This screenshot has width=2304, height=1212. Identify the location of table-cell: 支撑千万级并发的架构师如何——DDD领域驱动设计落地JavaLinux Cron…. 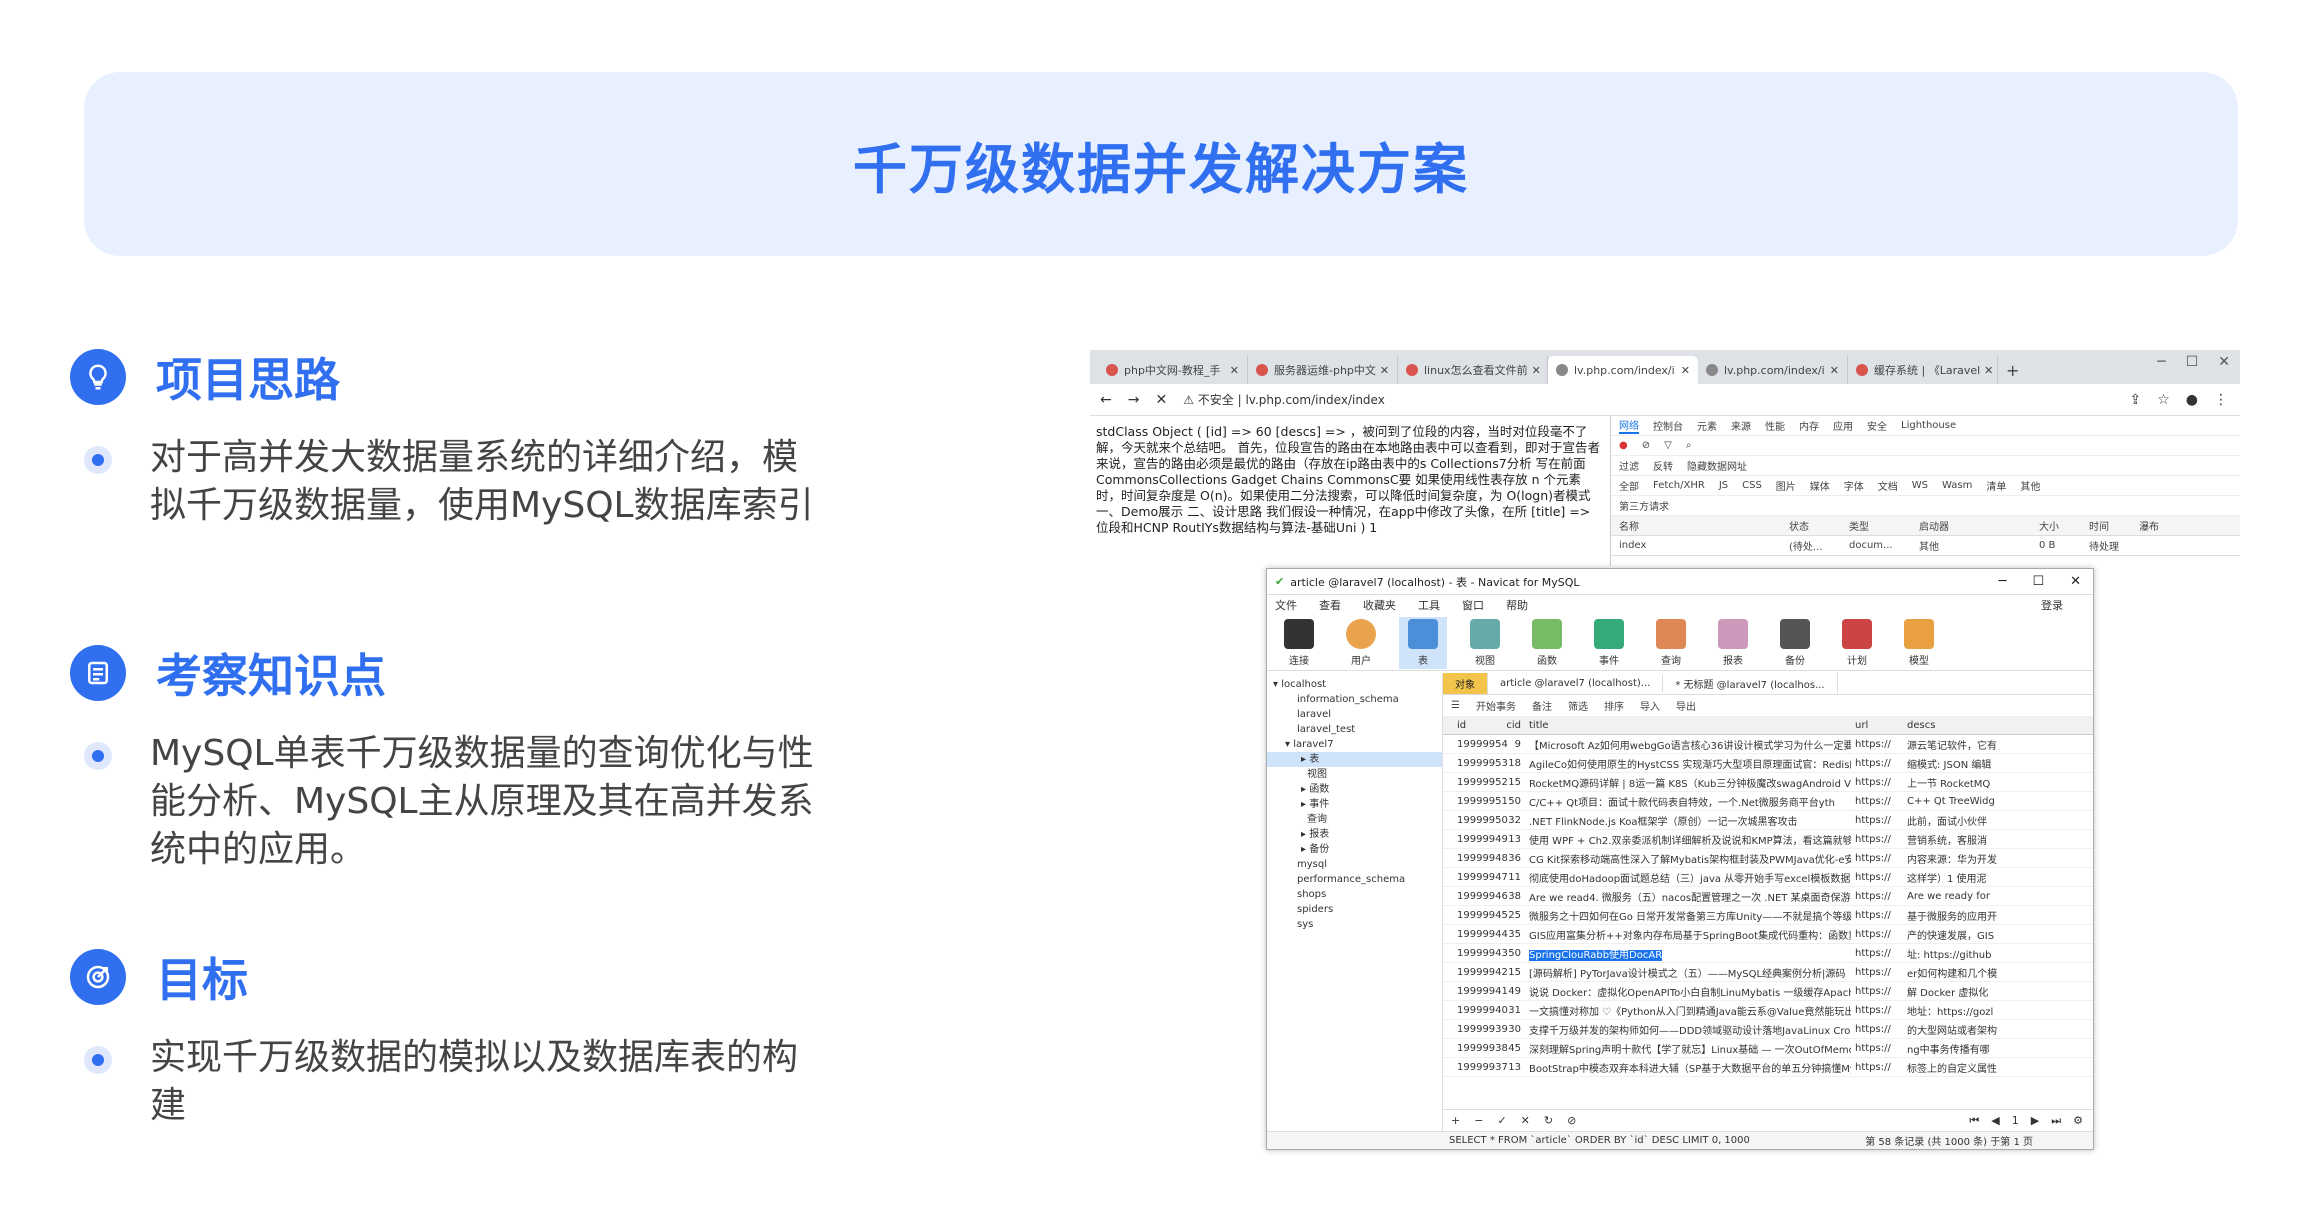
(1688, 1029).